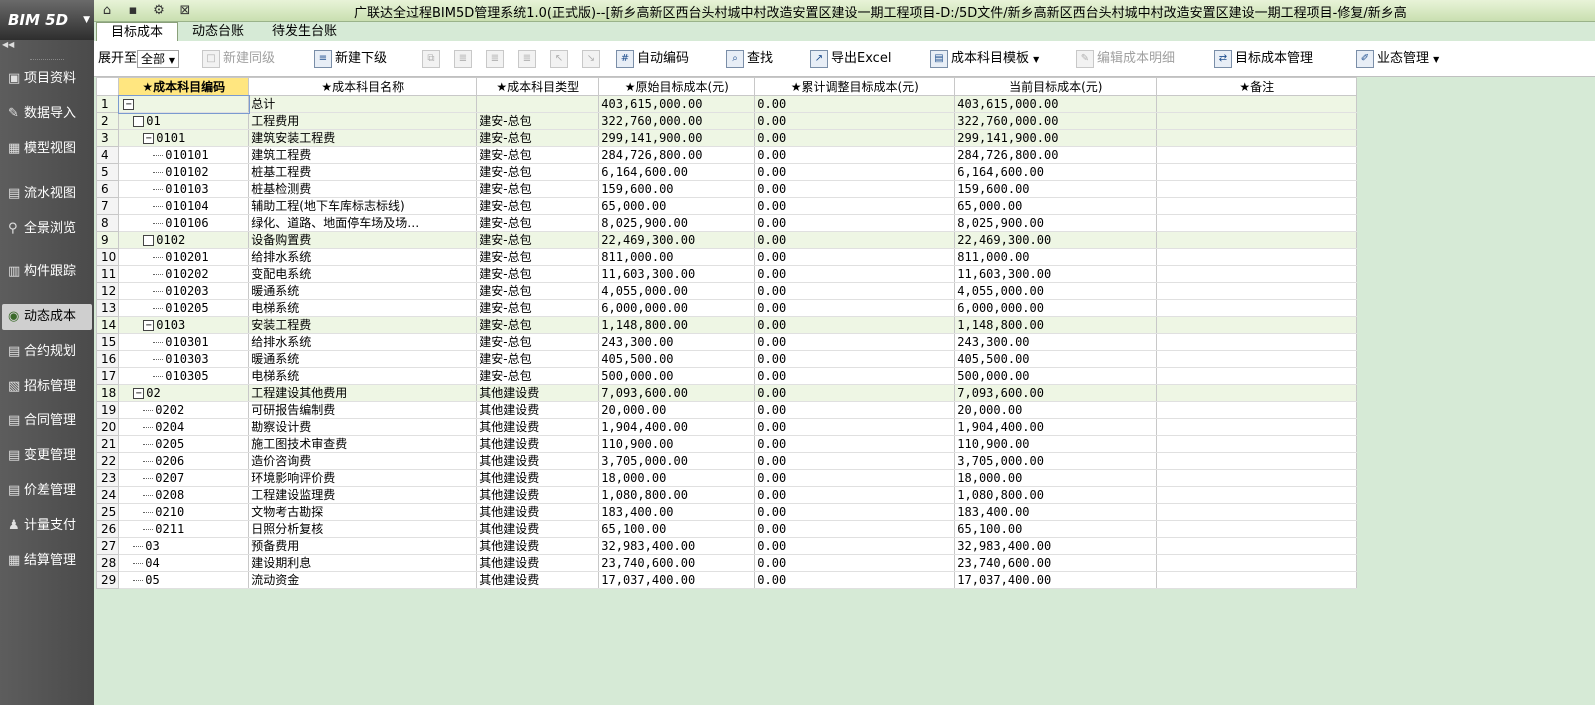 The image size is (1595, 705). Describe the element at coordinates (677, 206) in the screenshot. I see `cell-original-target: 65,000.00` at that location.